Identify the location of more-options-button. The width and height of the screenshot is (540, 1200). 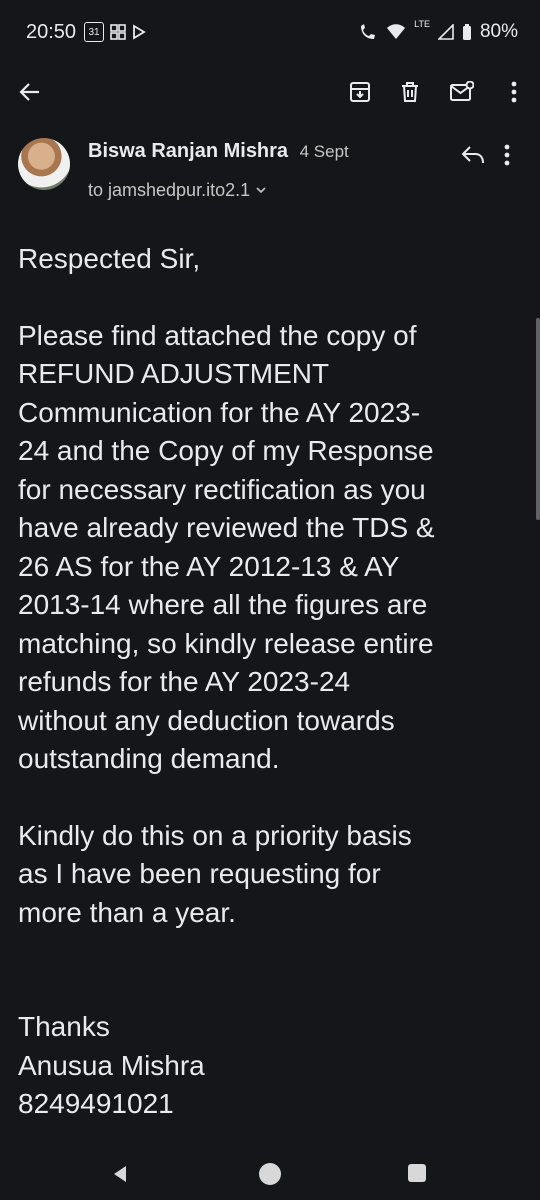
(514, 92).